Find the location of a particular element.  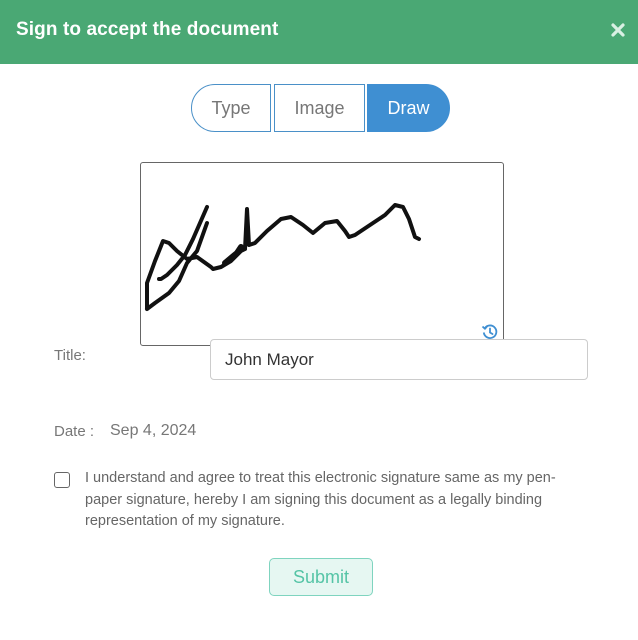

date-value: Sep 4, 2024 is located at coordinates (153, 430).